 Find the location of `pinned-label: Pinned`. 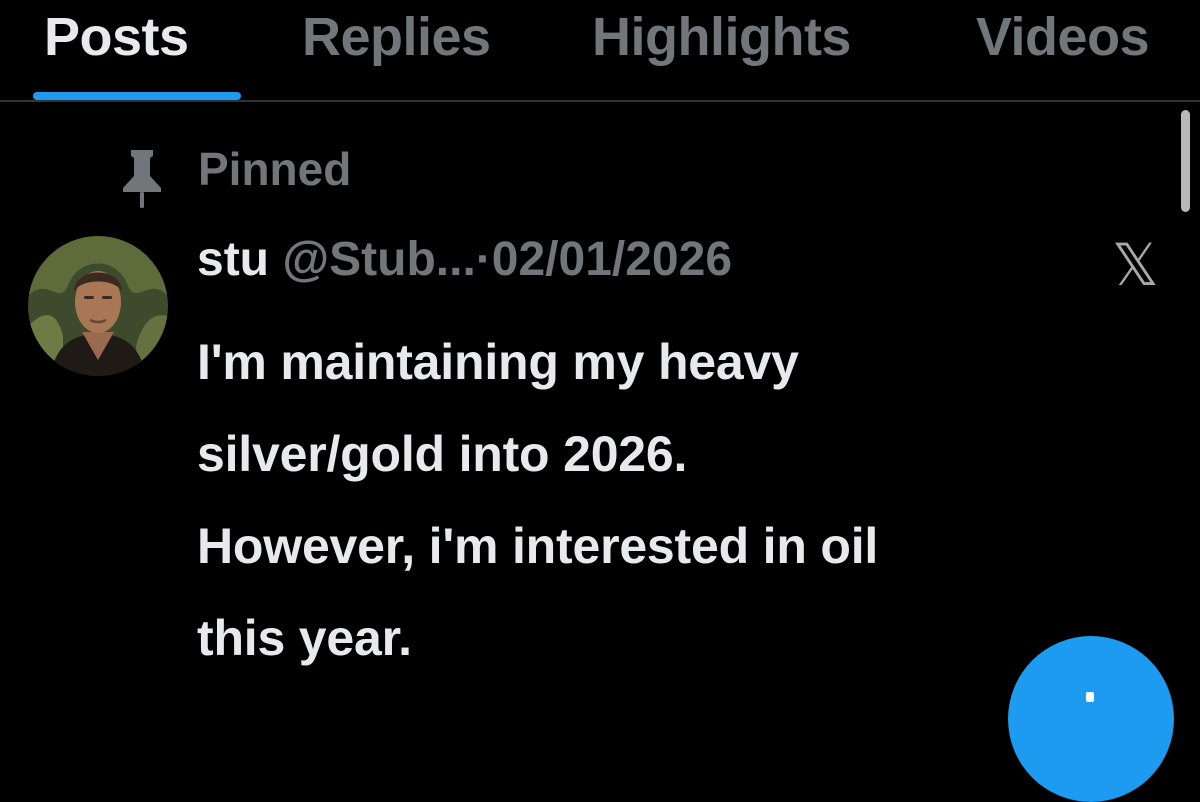

pinned-label: Pinned is located at coordinates (275, 169).